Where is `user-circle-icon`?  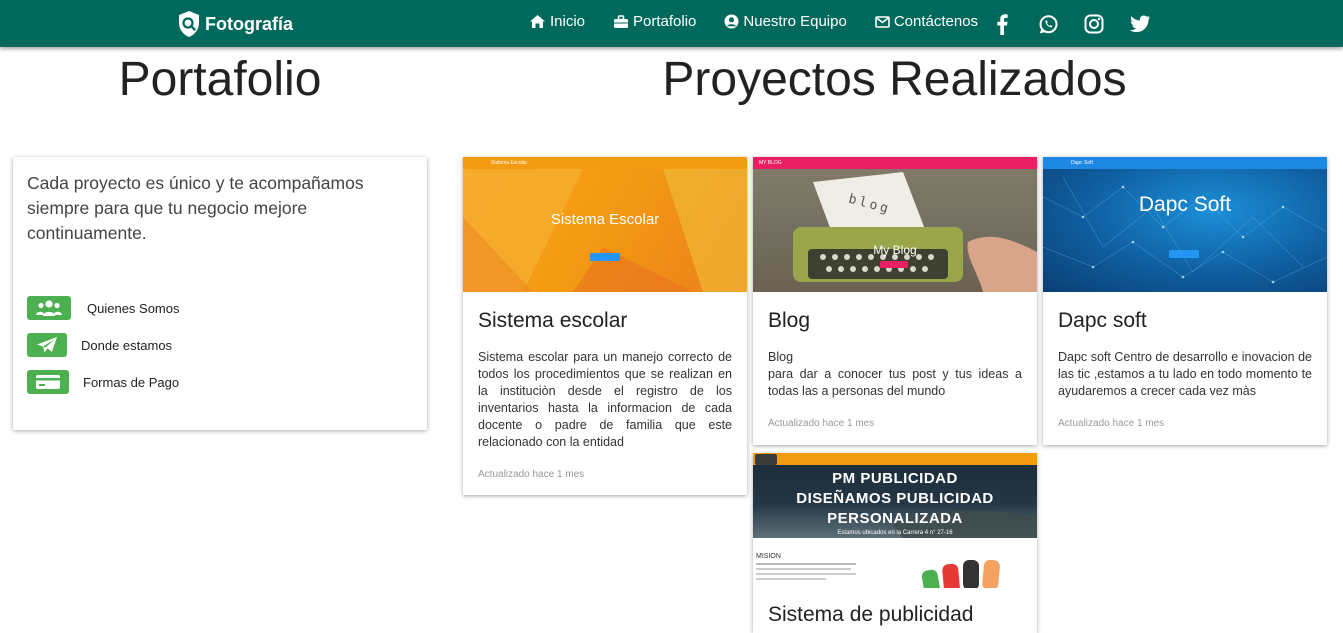
user-circle-icon is located at coordinates (731, 21).